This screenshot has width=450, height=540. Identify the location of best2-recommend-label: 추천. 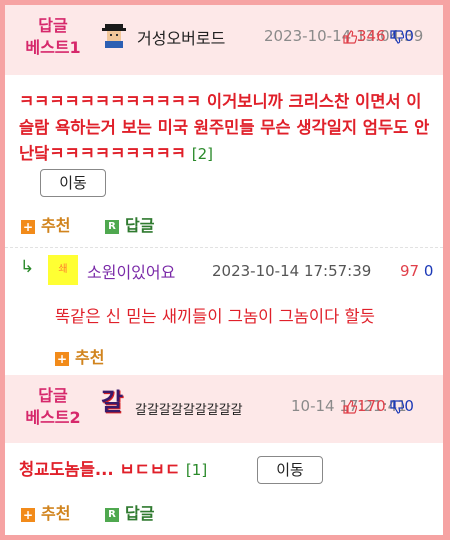
(56, 513).